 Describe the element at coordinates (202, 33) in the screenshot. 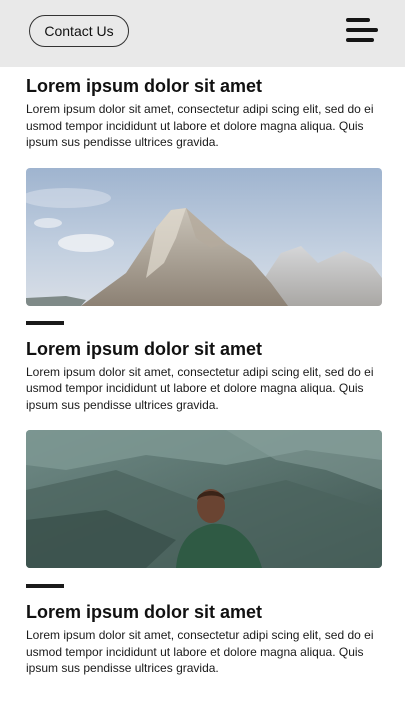

I see `top-navigation-bar: Contact Us` at that location.